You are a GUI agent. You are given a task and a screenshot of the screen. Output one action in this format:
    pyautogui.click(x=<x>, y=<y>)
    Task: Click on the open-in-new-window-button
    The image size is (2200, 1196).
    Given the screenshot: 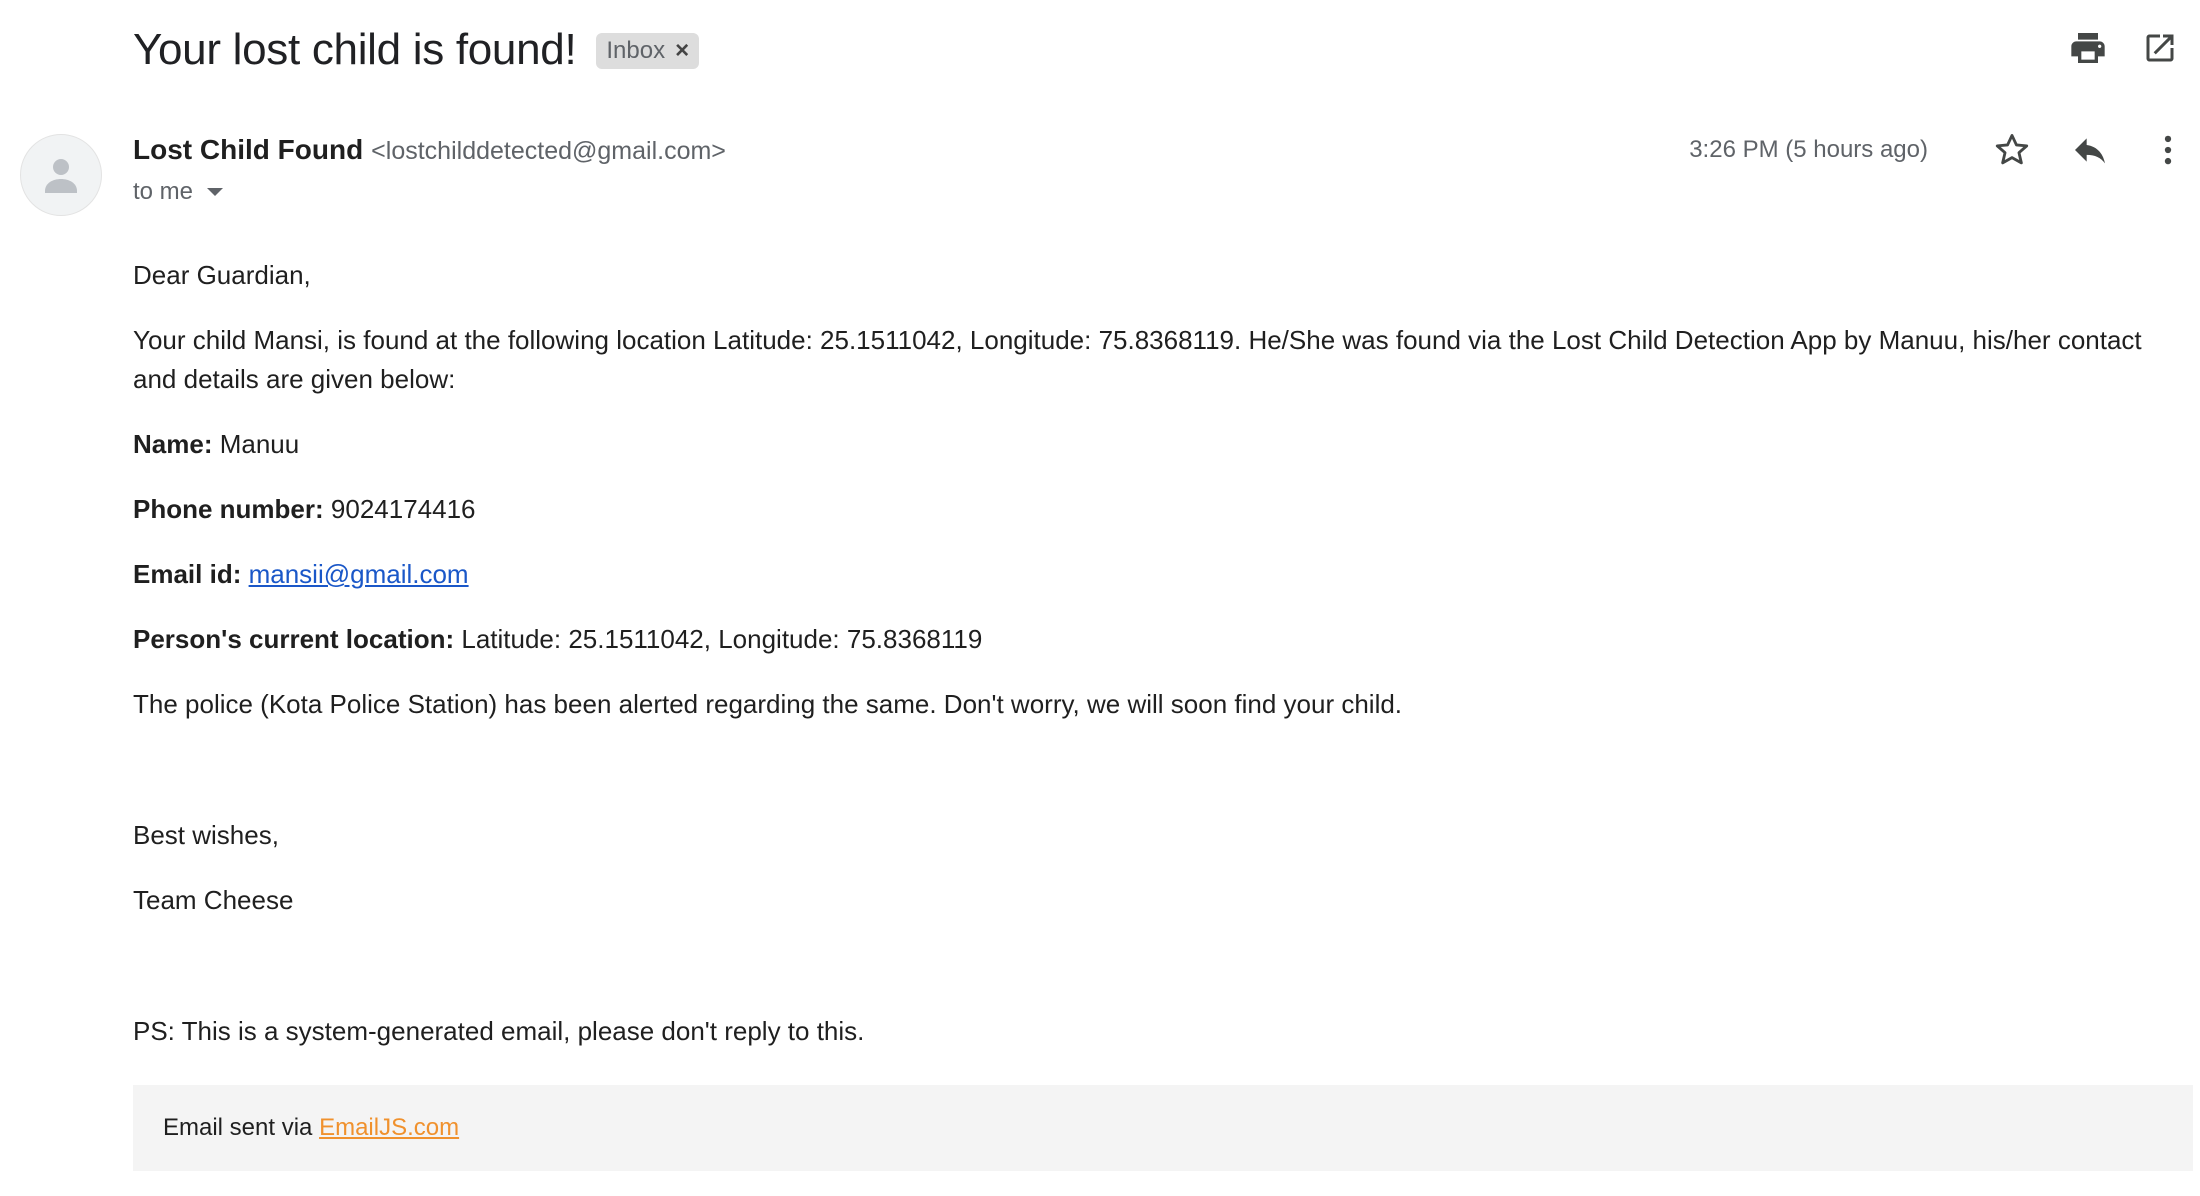 What is the action you would take?
    pyautogui.click(x=2160, y=48)
    